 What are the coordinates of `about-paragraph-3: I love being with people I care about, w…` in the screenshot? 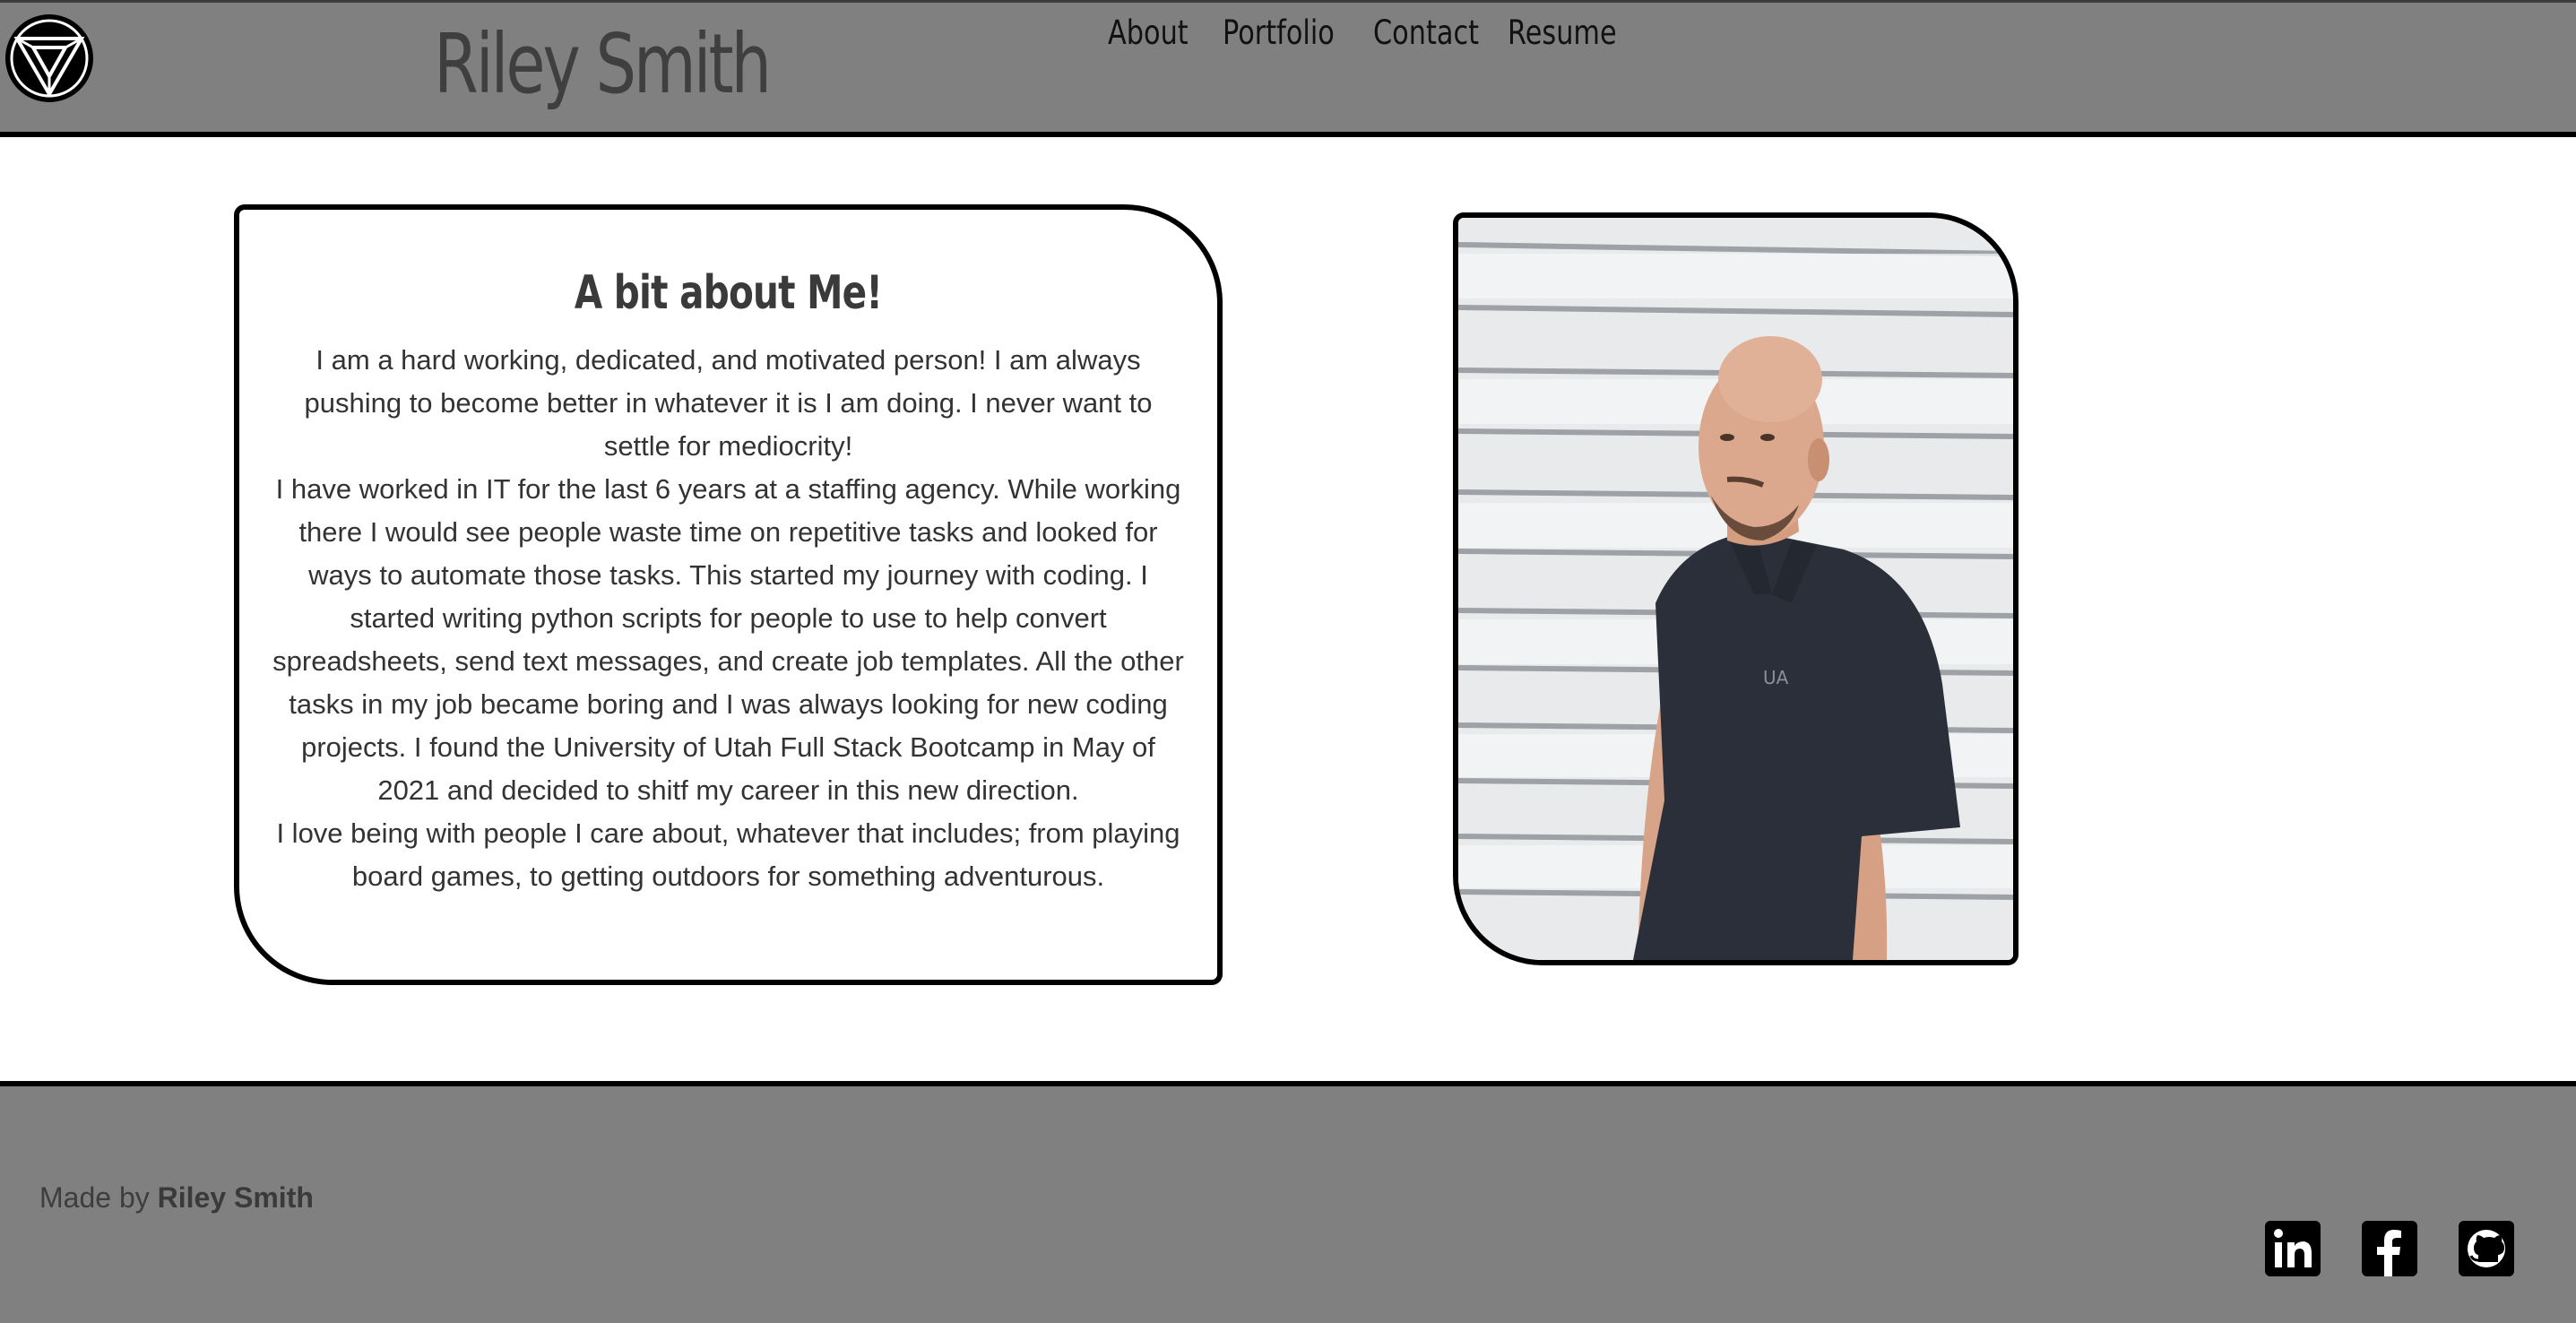 It's located at (728, 855).